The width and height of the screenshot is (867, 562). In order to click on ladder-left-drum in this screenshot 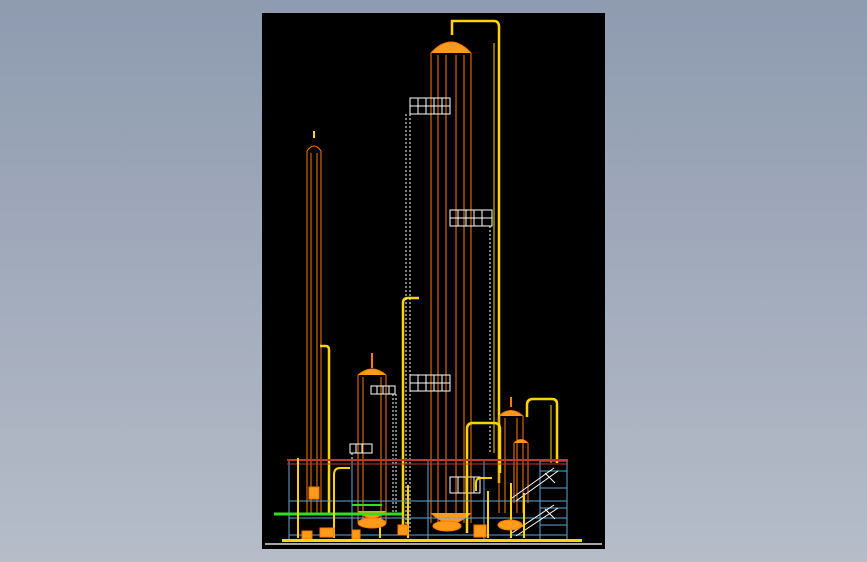, I will do `click(373, 449)`.